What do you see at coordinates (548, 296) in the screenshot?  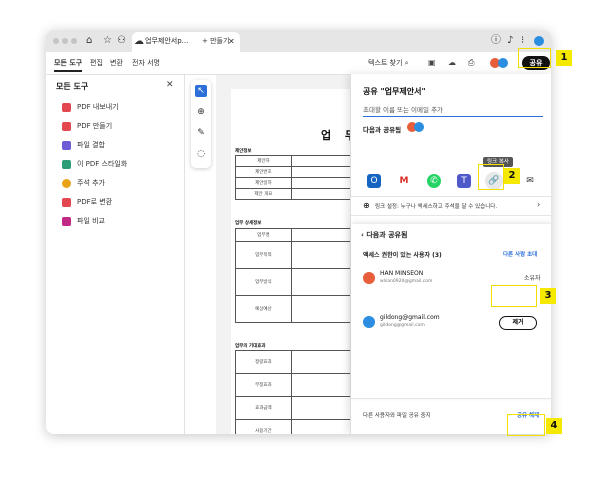 I see `callout-3: 3` at bounding box center [548, 296].